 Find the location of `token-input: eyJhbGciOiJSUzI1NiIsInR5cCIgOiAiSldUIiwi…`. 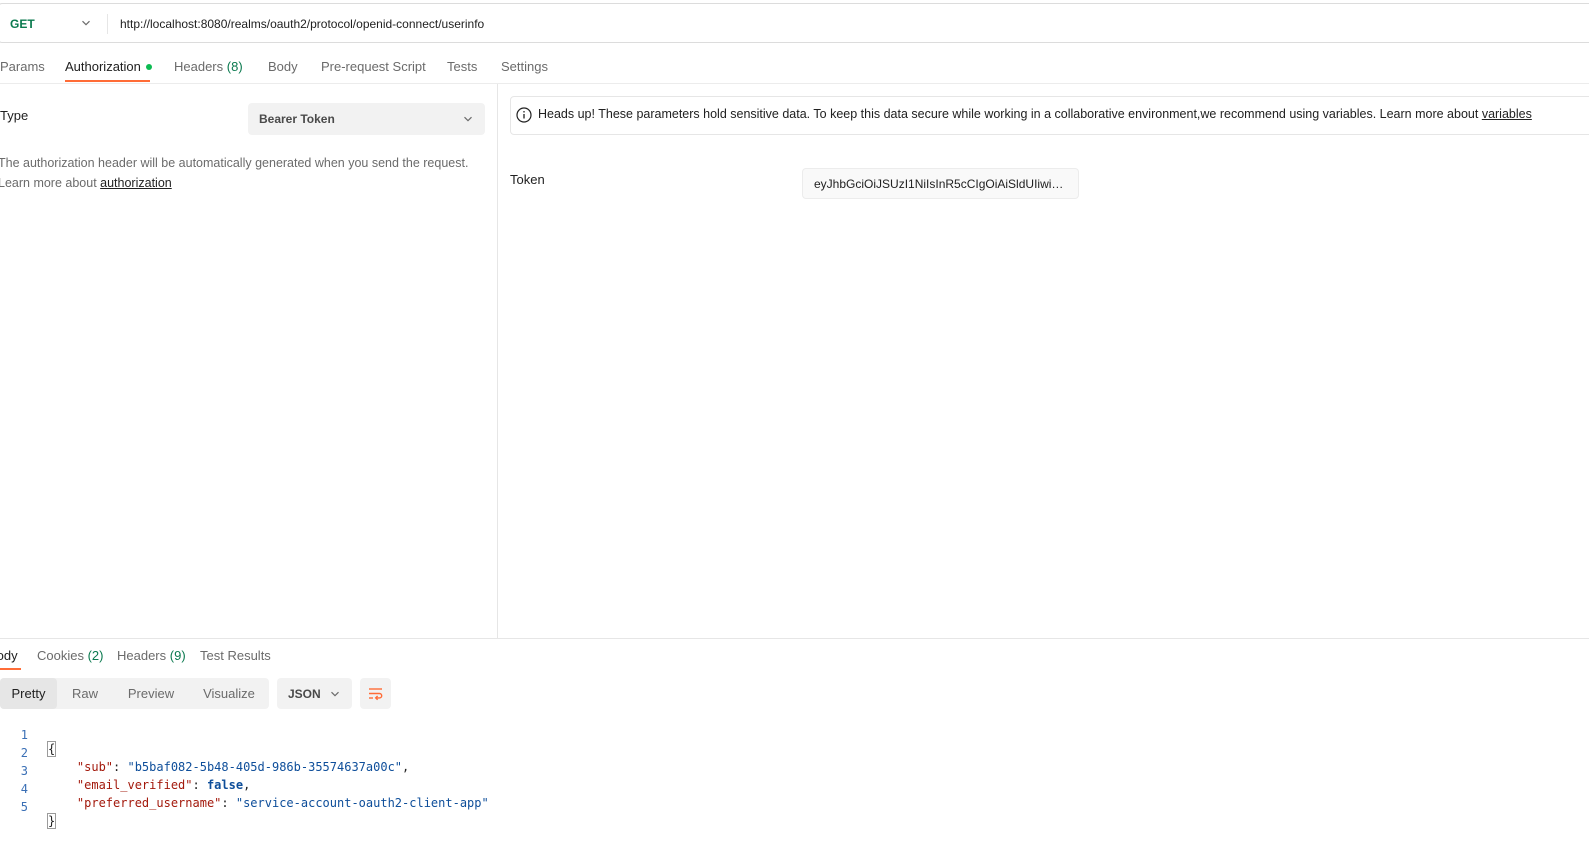

token-input: eyJhbGciOiJSUzI1NiIsInR5cCIgOiAiSldUIiwi… is located at coordinates (940, 183).